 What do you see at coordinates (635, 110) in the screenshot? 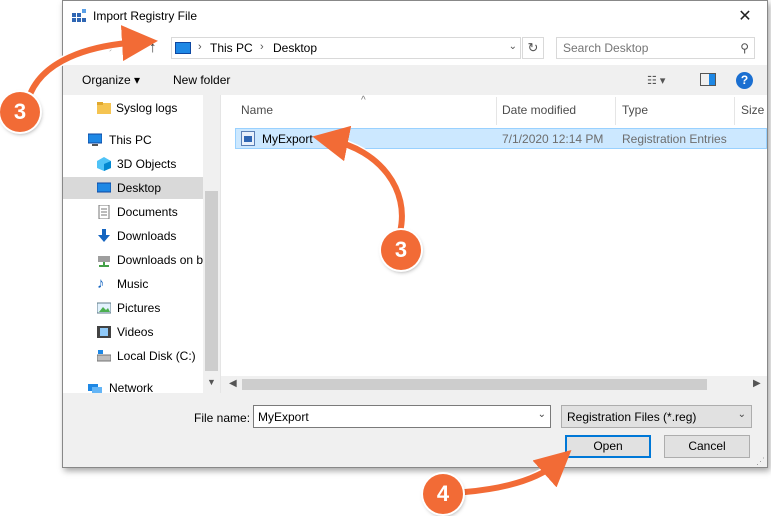
I see `column-header-type: Type` at bounding box center [635, 110].